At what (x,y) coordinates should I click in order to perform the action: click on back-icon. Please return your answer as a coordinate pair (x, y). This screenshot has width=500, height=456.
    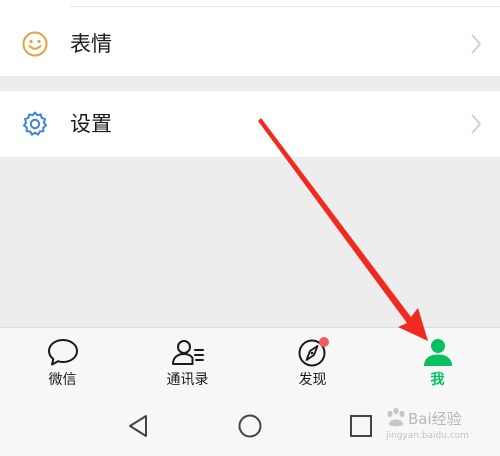
    Looking at the image, I should click on (139, 426).